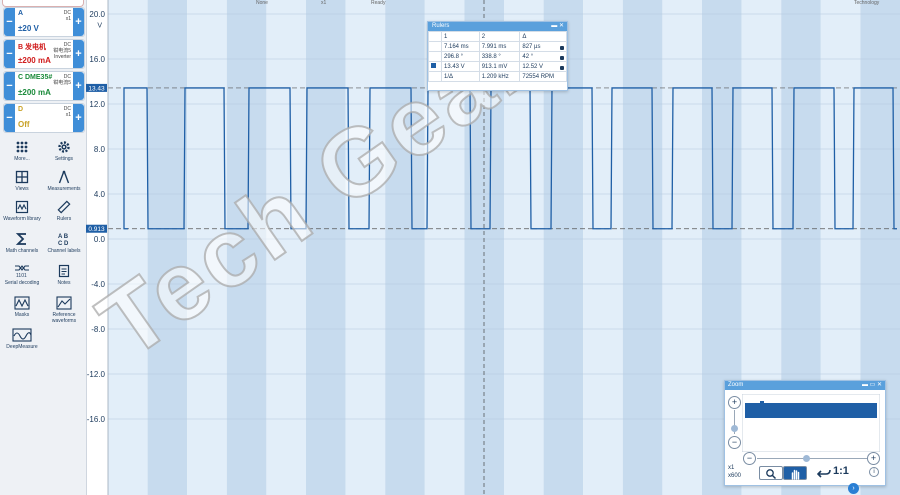  Describe the element at coordinates (749, 458) in the screenshot. I see `zoom-out-horizontal-button: −` at that location.